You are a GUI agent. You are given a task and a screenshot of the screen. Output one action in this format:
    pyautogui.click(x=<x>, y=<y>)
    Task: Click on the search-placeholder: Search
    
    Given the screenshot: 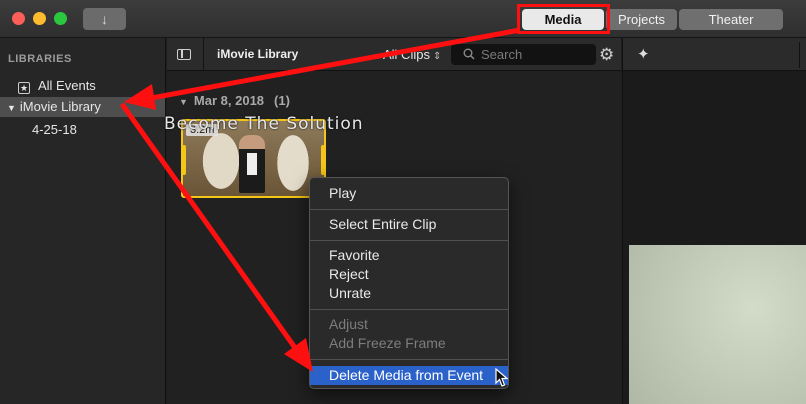 What is the action you would take?
    pyautogui.click(x=502, y=54)
    